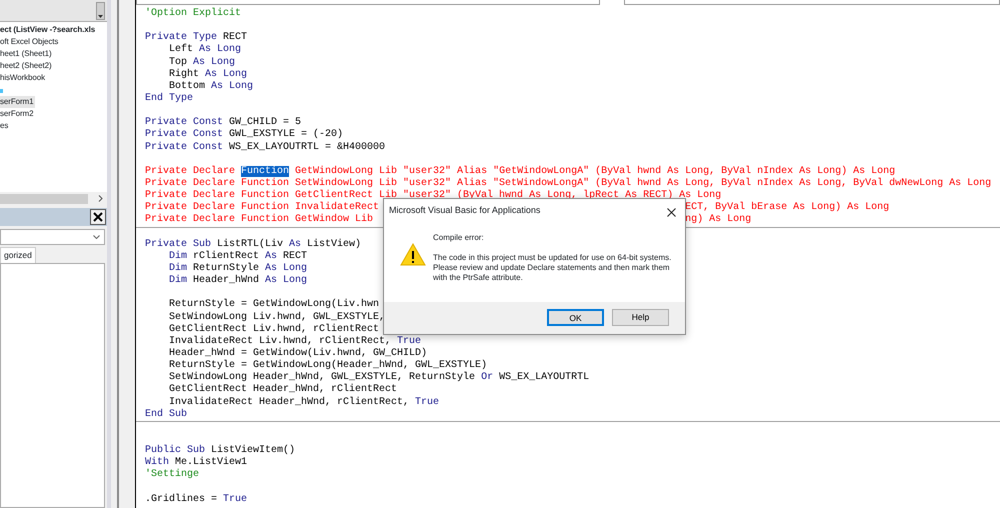 This screenshot has width=1000, height=508. Describe the element at coordinates (238, 281) in the screenshot. I see `code-line: Dim Header_hWnd As Long` at that location.